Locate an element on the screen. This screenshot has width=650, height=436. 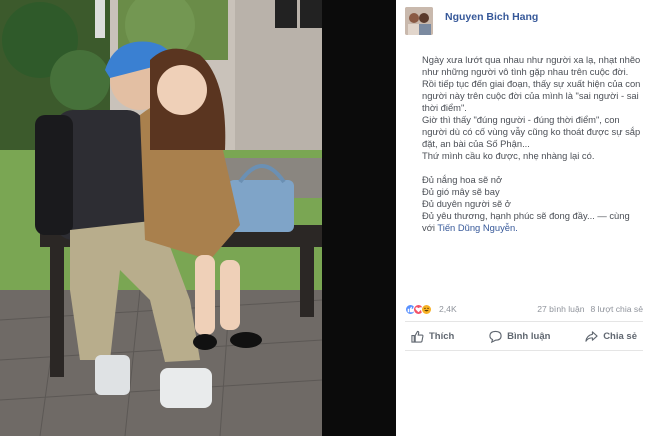
comment-icon is located at coordinates (495, 336).